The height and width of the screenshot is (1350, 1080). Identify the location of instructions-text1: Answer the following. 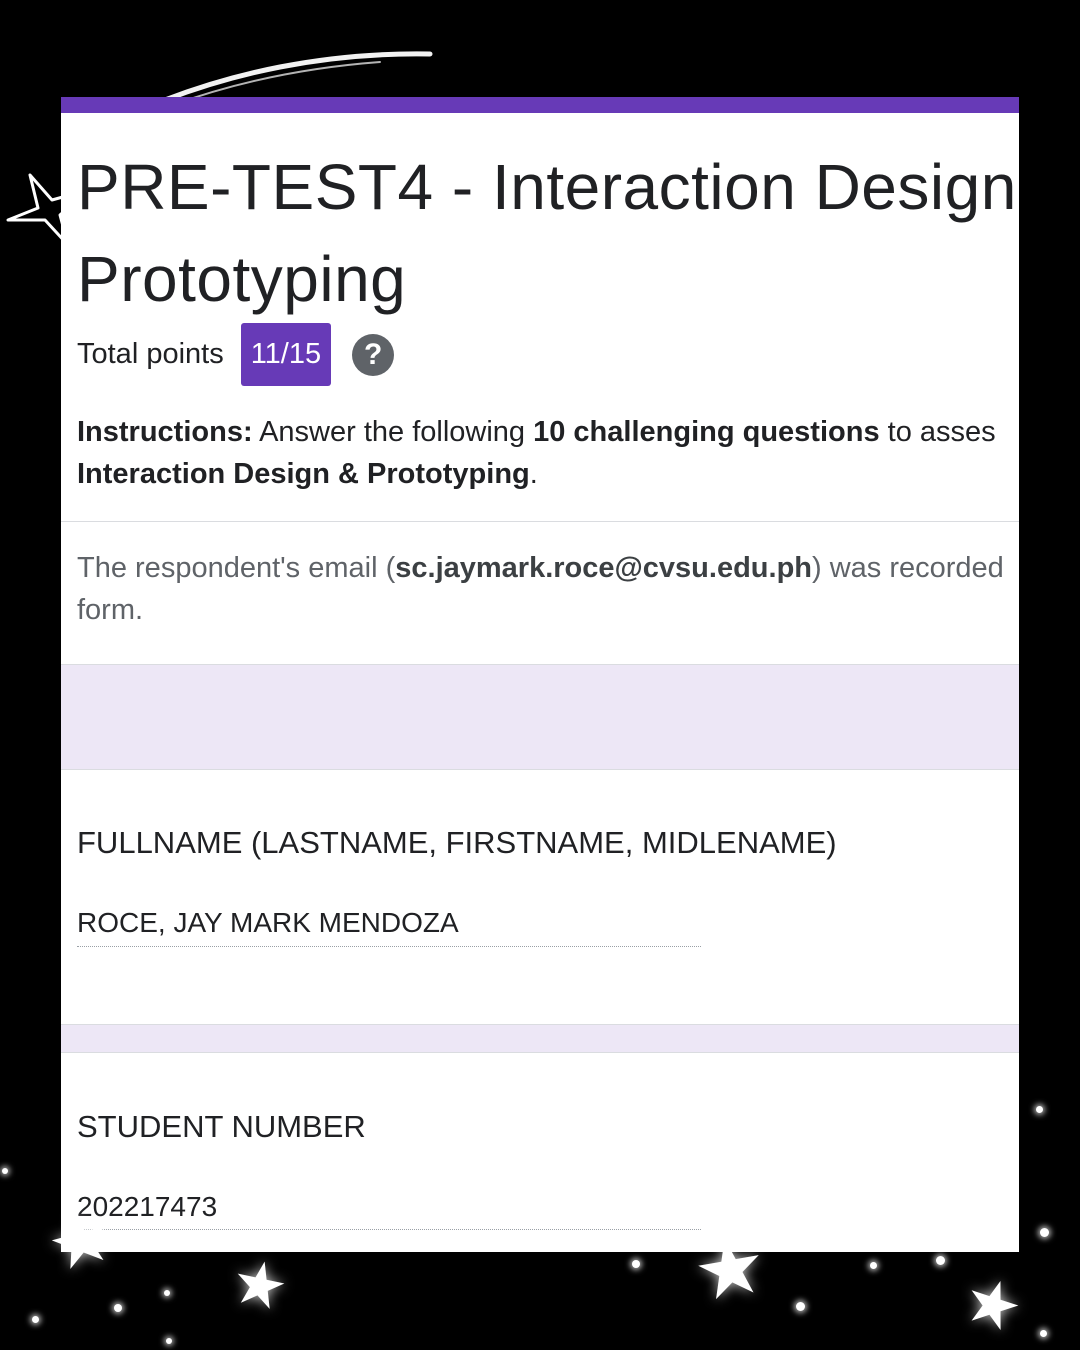
(393, 432).